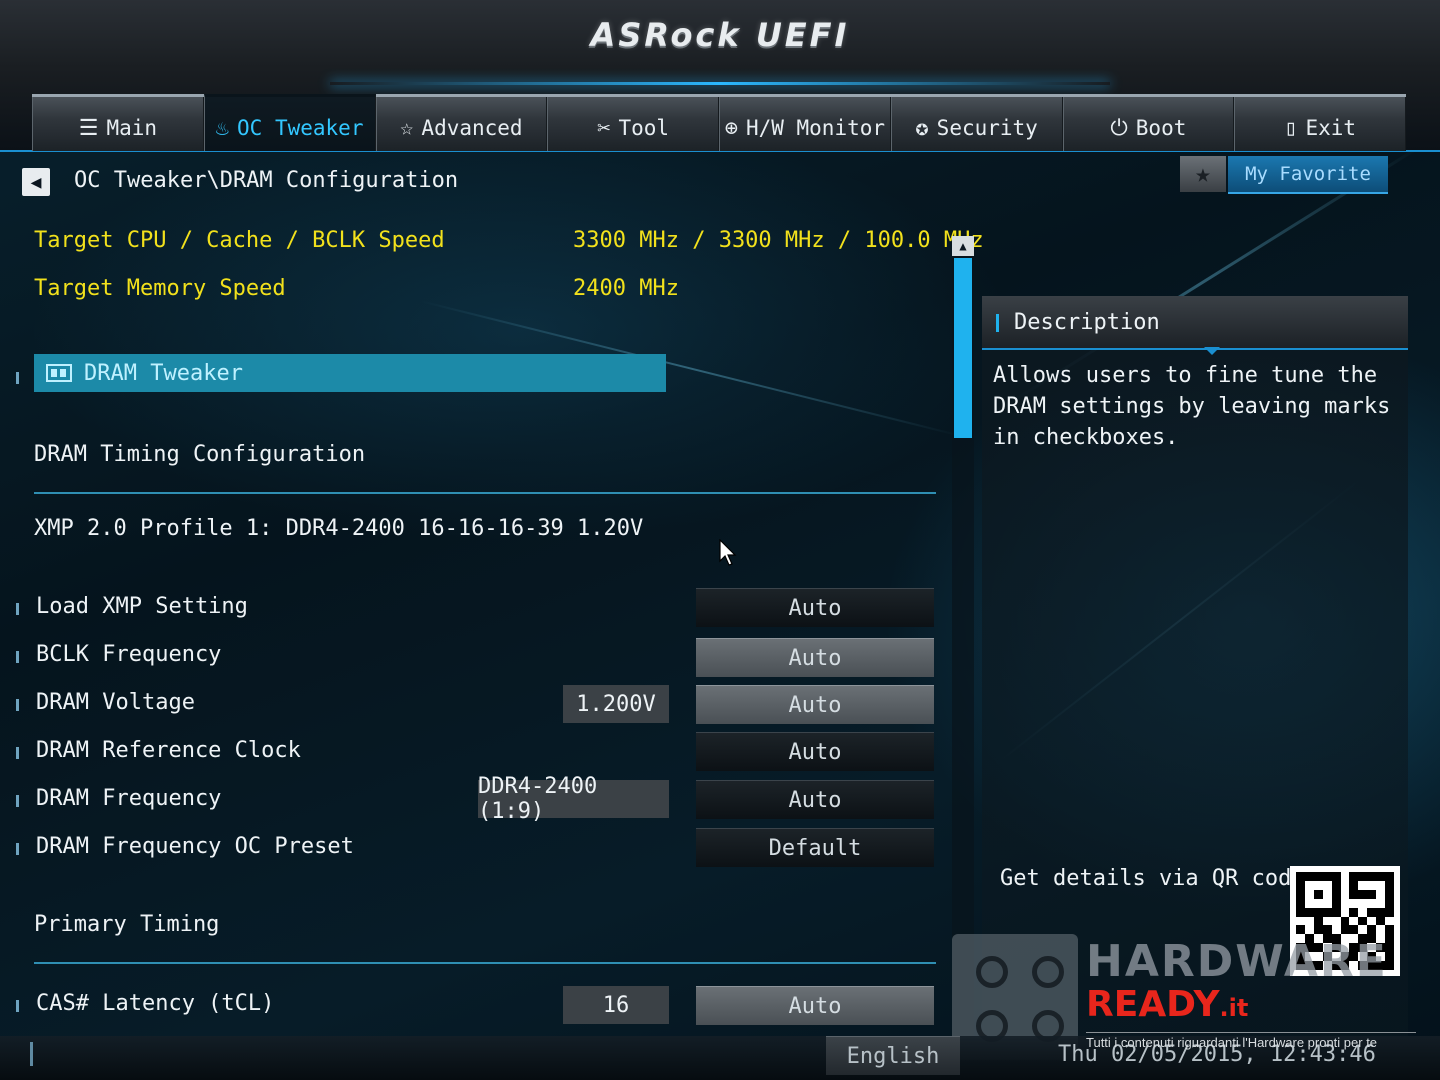  What do you see at coordinates (155, 1003) in the screenshot?
I see `cas-latency-label: CAS# Latency (tCL)` at bounding box center [155, 1003].